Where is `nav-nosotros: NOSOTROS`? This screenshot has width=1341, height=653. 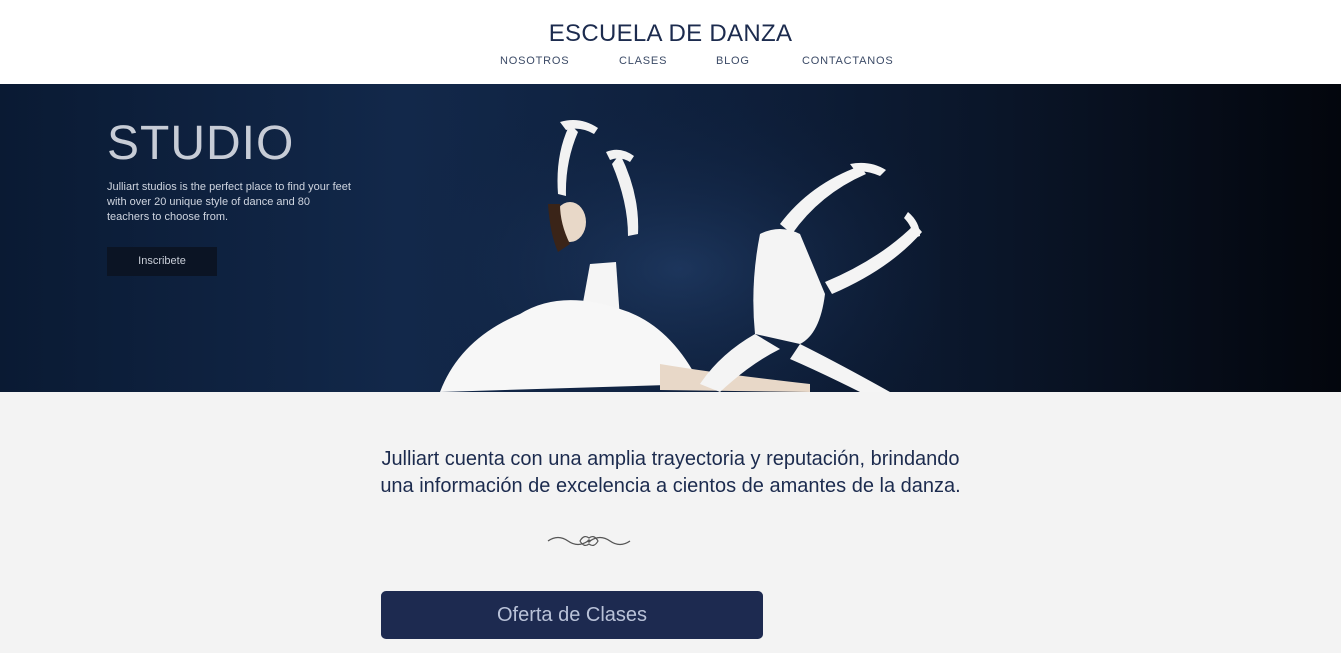
nav-nosotros: NOSOTROS is located at coordinates (534, 61).